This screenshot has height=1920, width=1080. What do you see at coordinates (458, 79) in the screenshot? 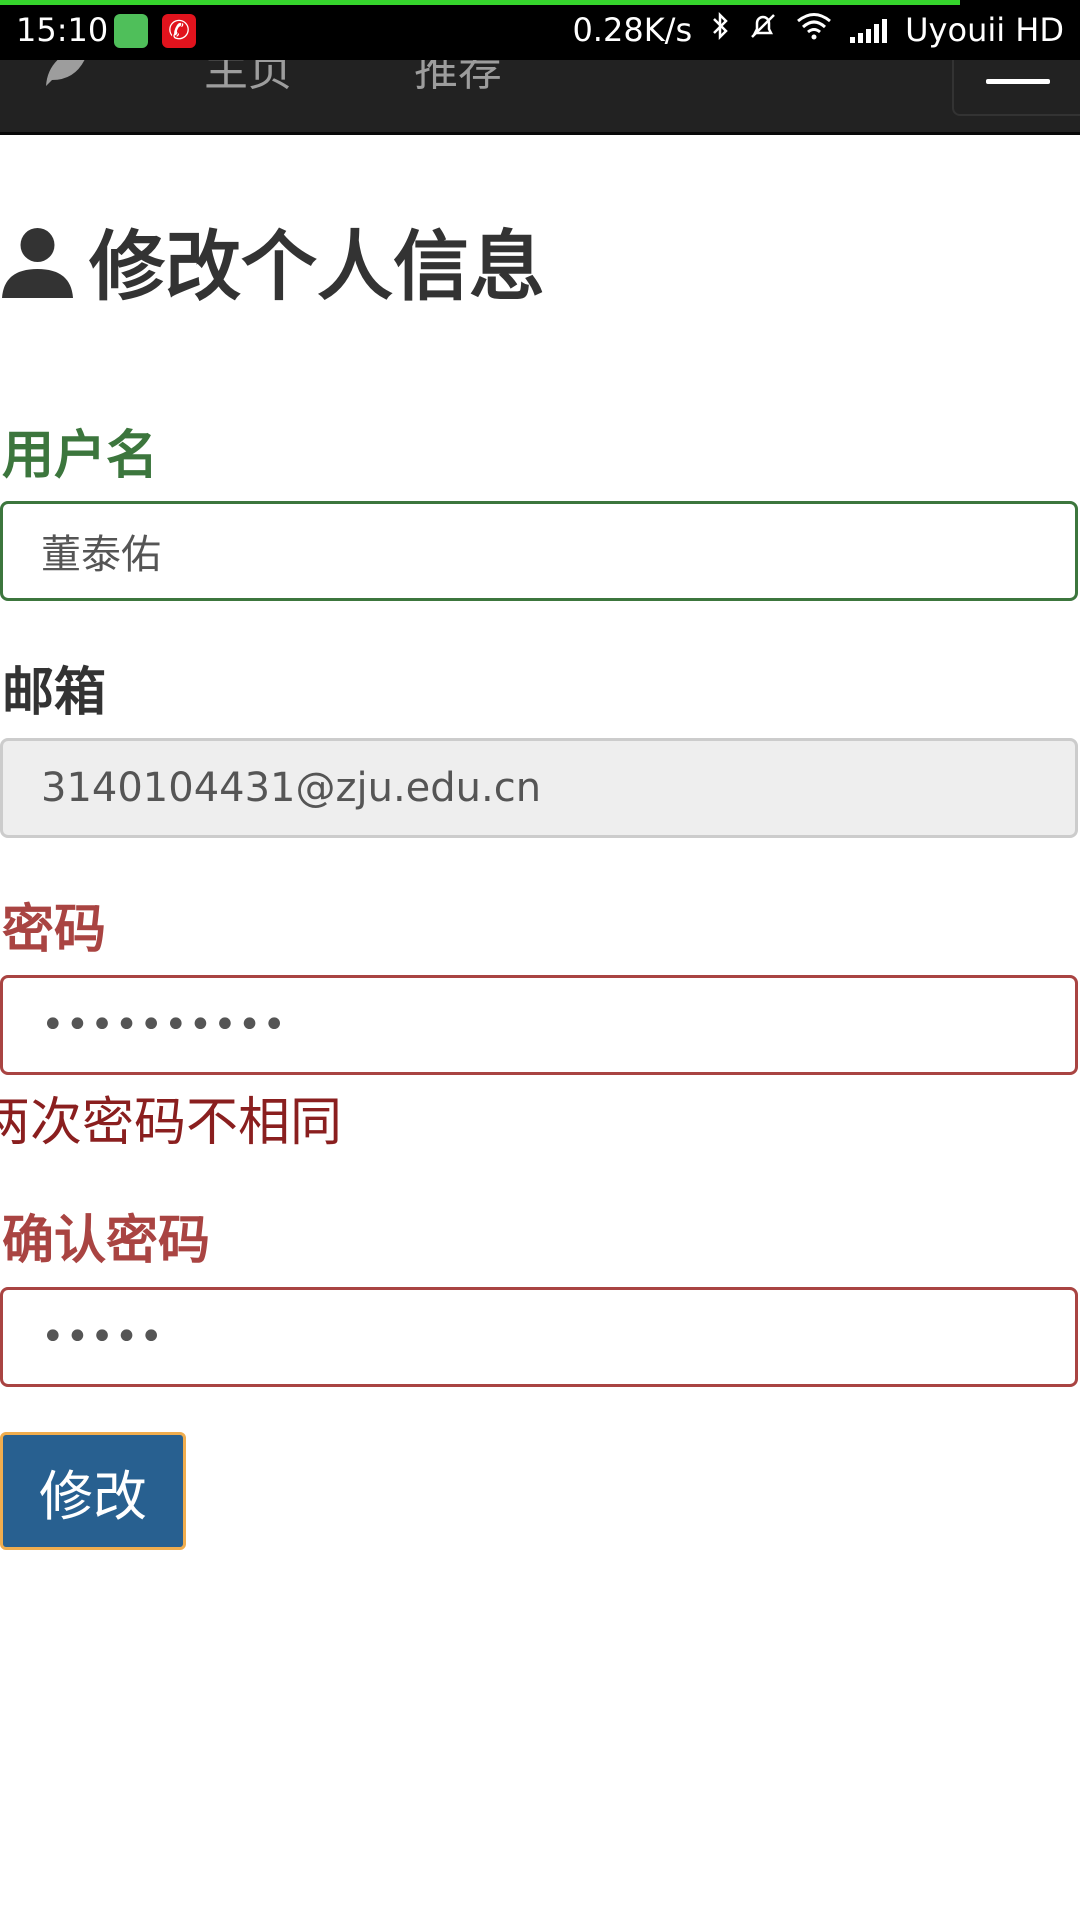
I see `nav-link-recommend: 推荐` at bounding box center [458, 79].